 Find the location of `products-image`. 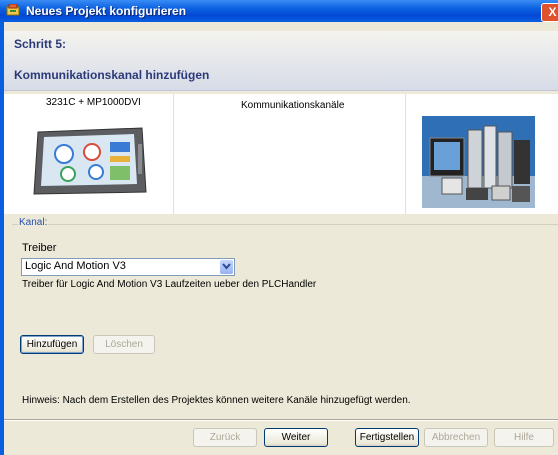

products-image is located at coordinates (478, 162).